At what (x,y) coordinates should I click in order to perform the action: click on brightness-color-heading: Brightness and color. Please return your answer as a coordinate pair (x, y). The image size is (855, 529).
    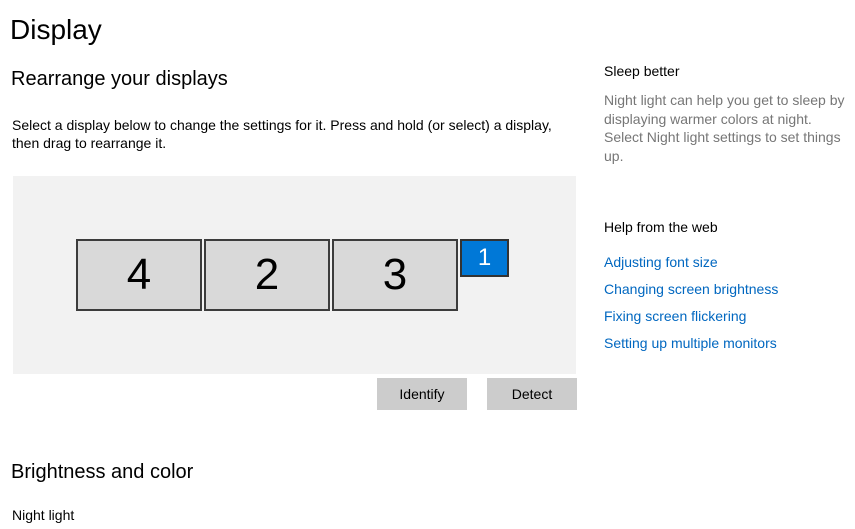
    Looking at the image, I should click on (102, 472).